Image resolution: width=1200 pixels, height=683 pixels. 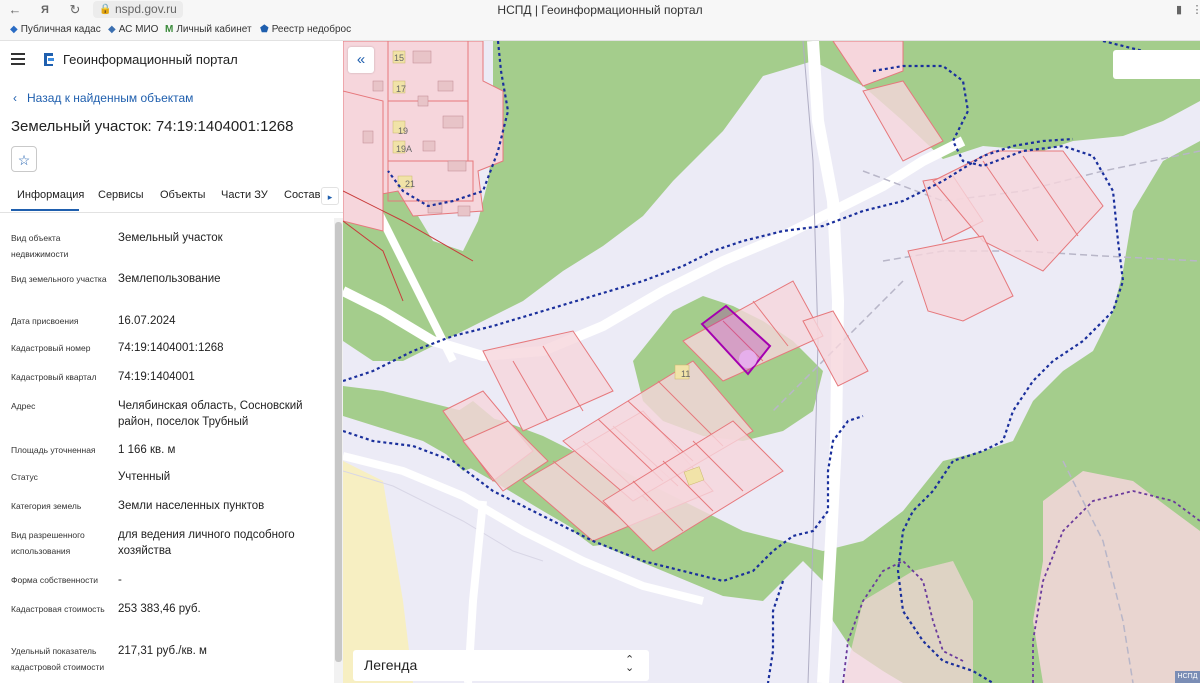 What do you see at coordinates (170, 238) in the screenshot?
I see `field-value: Земельный участок` at bounding box center [170, 238].